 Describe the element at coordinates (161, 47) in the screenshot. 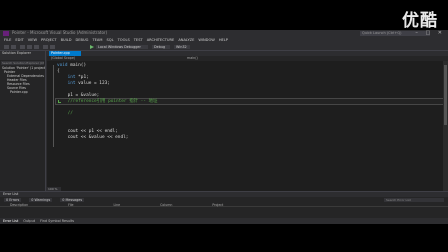

I see `configuration-dropdown: Debug` at that location.